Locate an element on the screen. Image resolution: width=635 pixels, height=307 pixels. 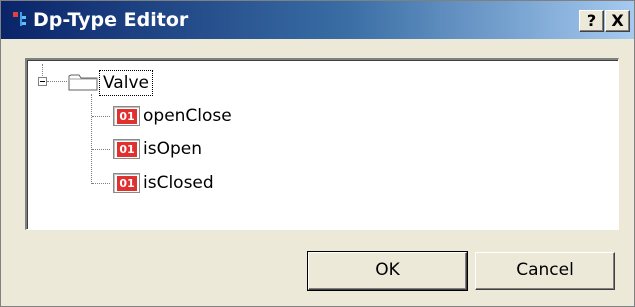
collapse-toggle-icon is located at coordinates (42, 81).